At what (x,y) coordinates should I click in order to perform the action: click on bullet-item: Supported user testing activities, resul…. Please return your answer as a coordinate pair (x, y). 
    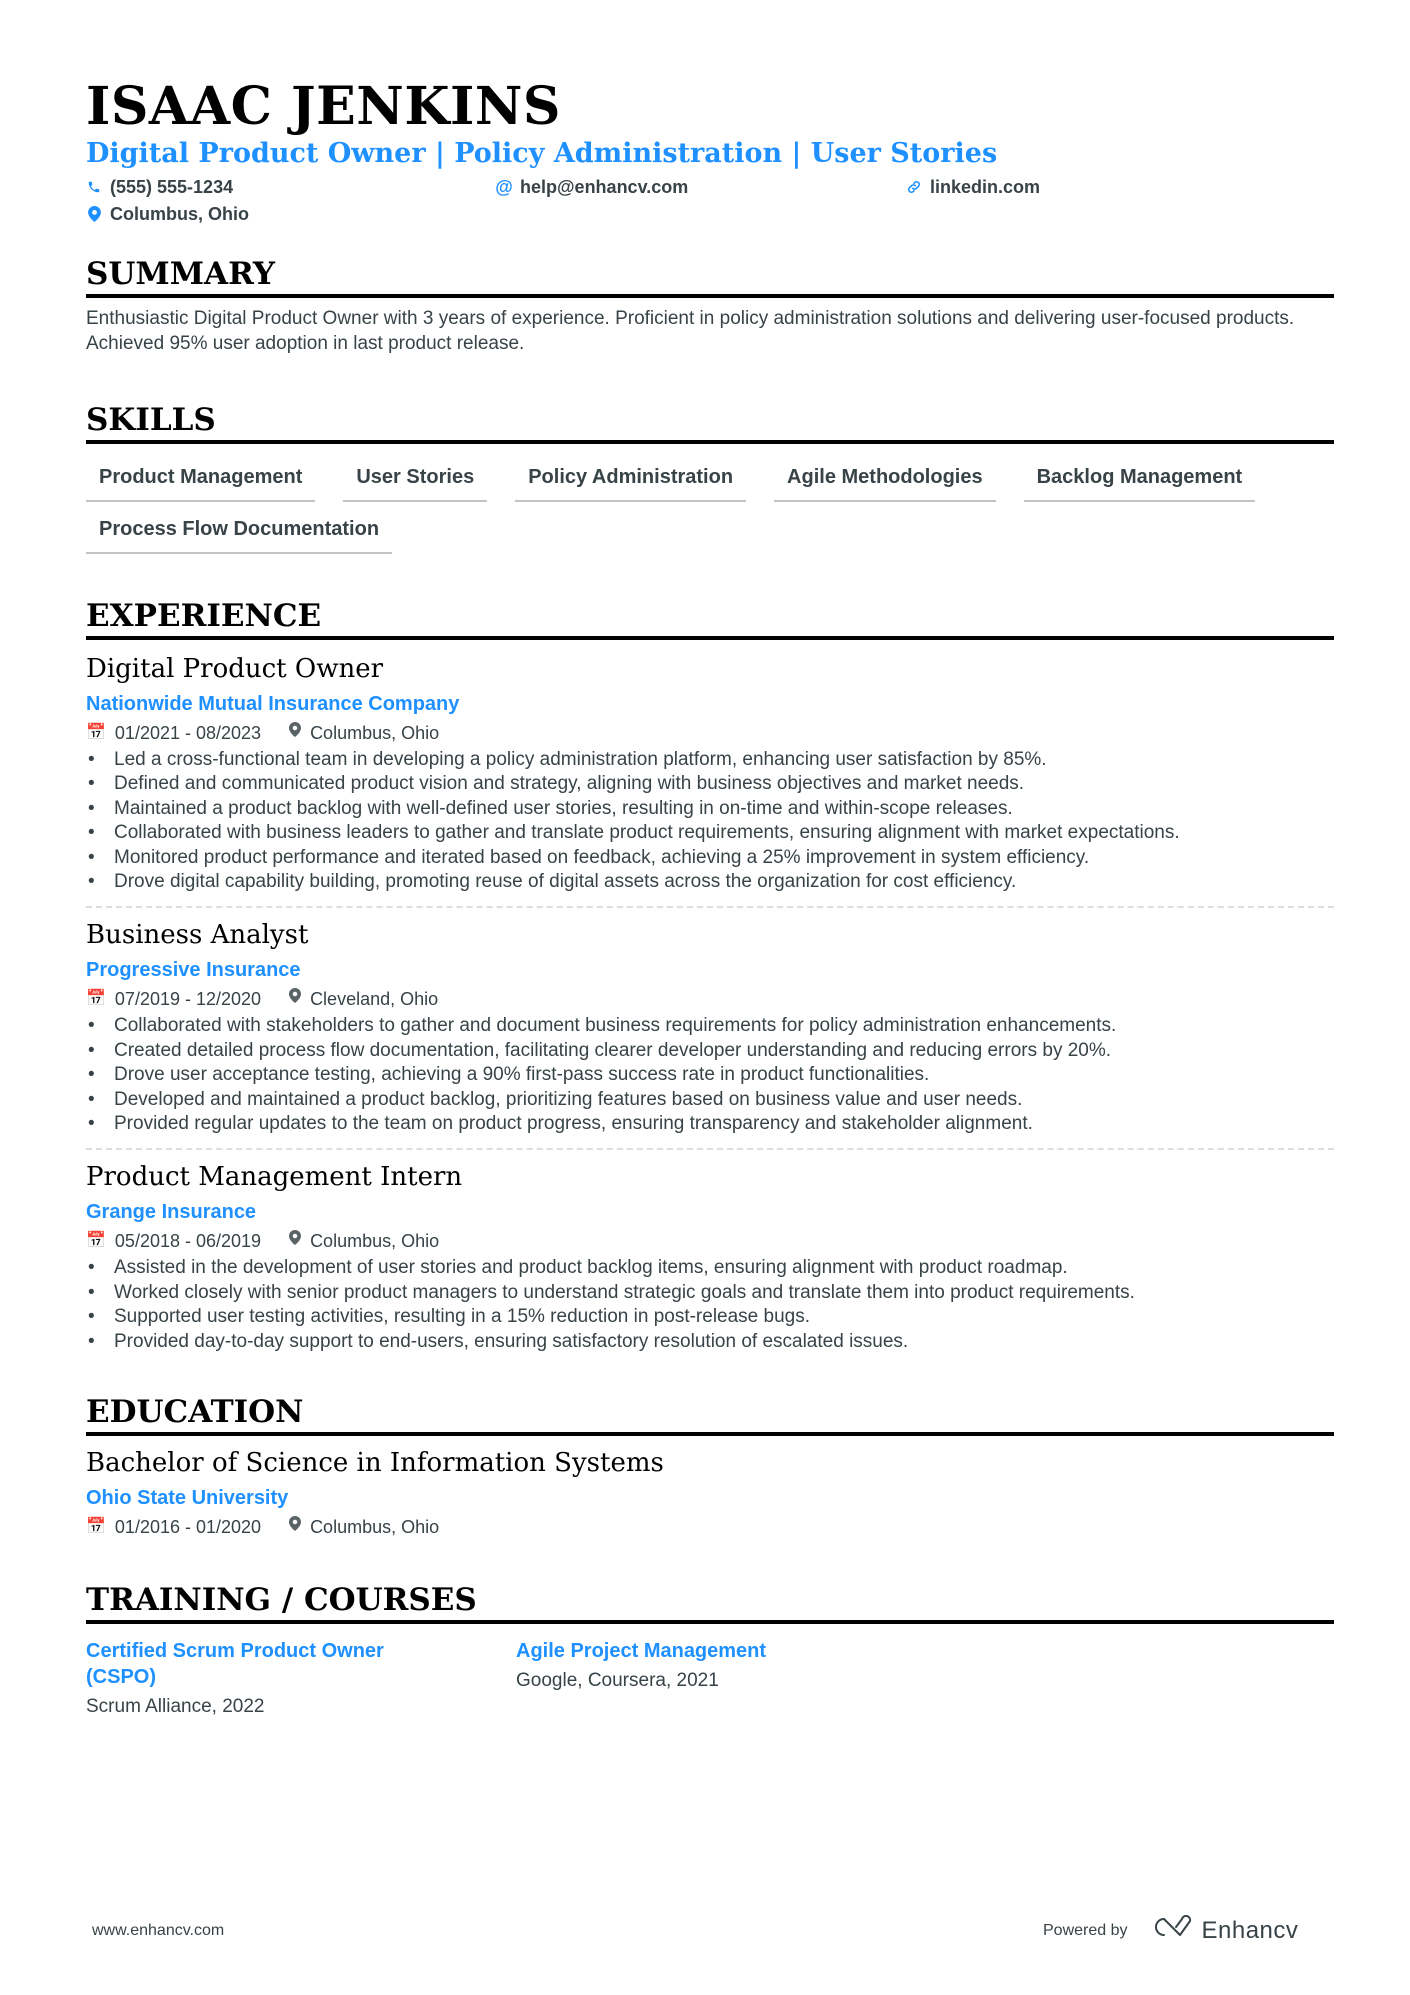
    Looking at the image, I should click on (710, 1317).